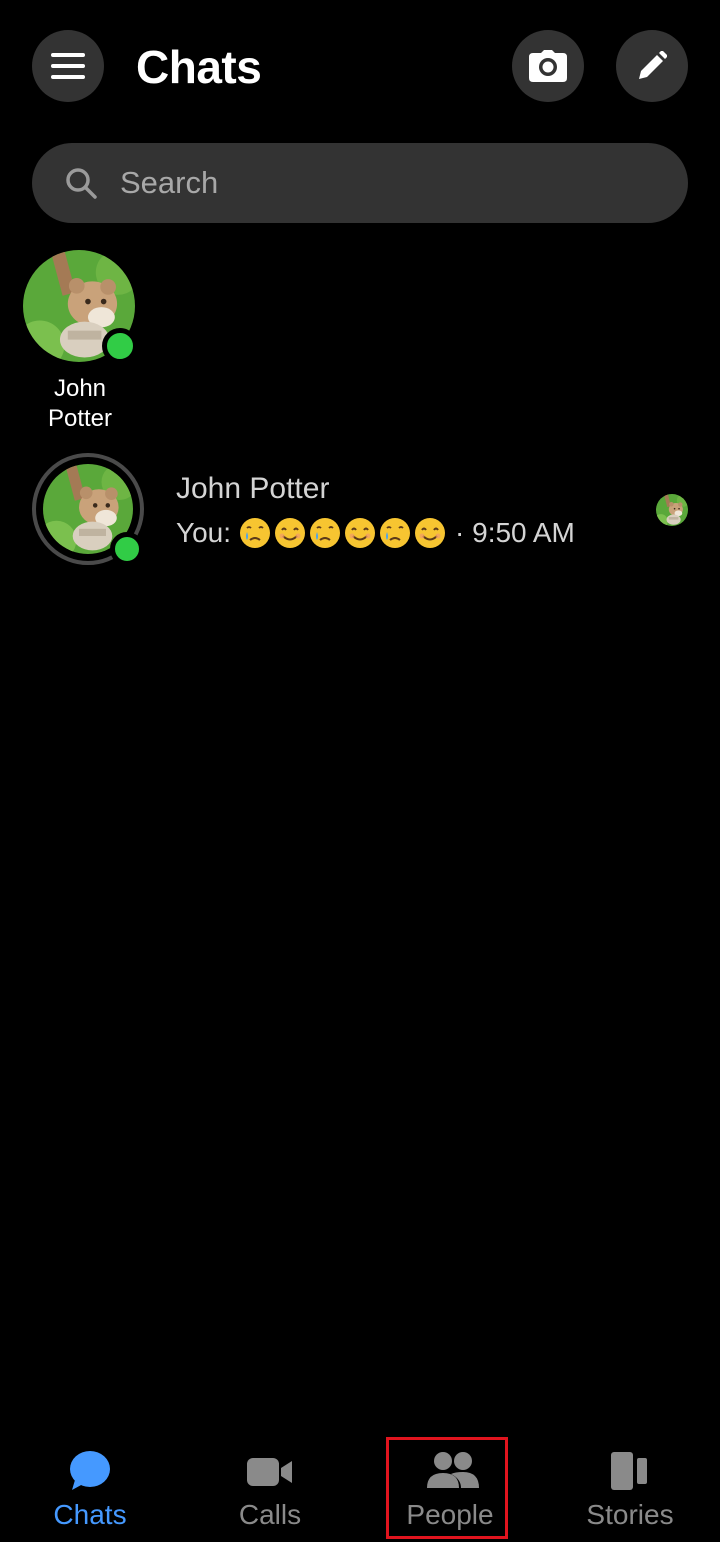 Image resolution: width=720 pixels, height=1542 pixels. I want to click on nav-stories: Stories, so click(630, 1486).